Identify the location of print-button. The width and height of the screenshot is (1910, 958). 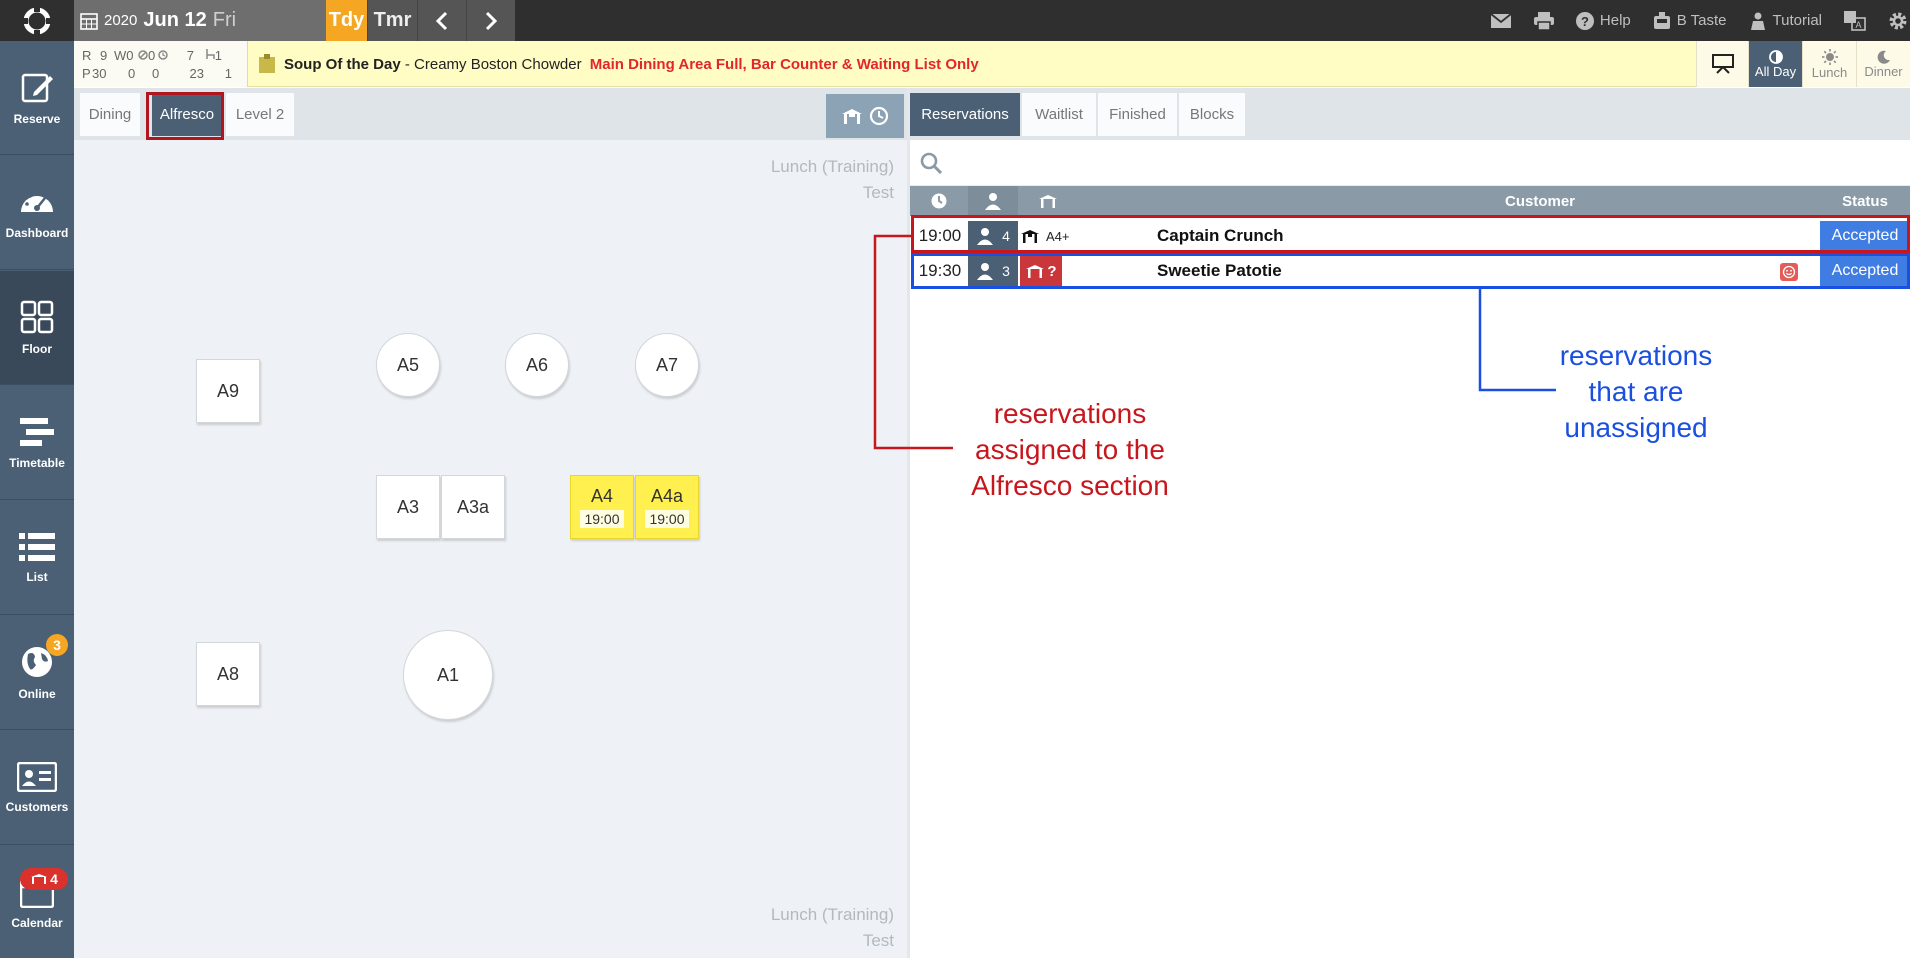
(1544, 20).